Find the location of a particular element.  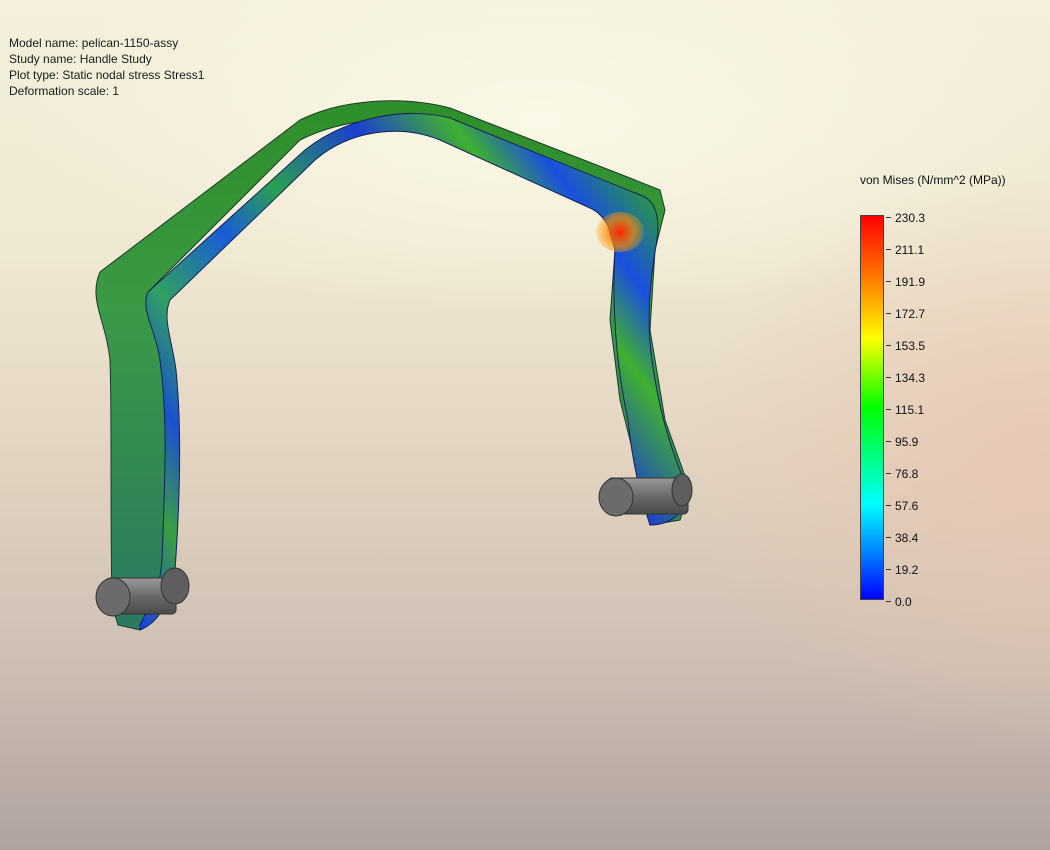

study-name-label: Study name: Handle Study is located at coordinates (80, 59).